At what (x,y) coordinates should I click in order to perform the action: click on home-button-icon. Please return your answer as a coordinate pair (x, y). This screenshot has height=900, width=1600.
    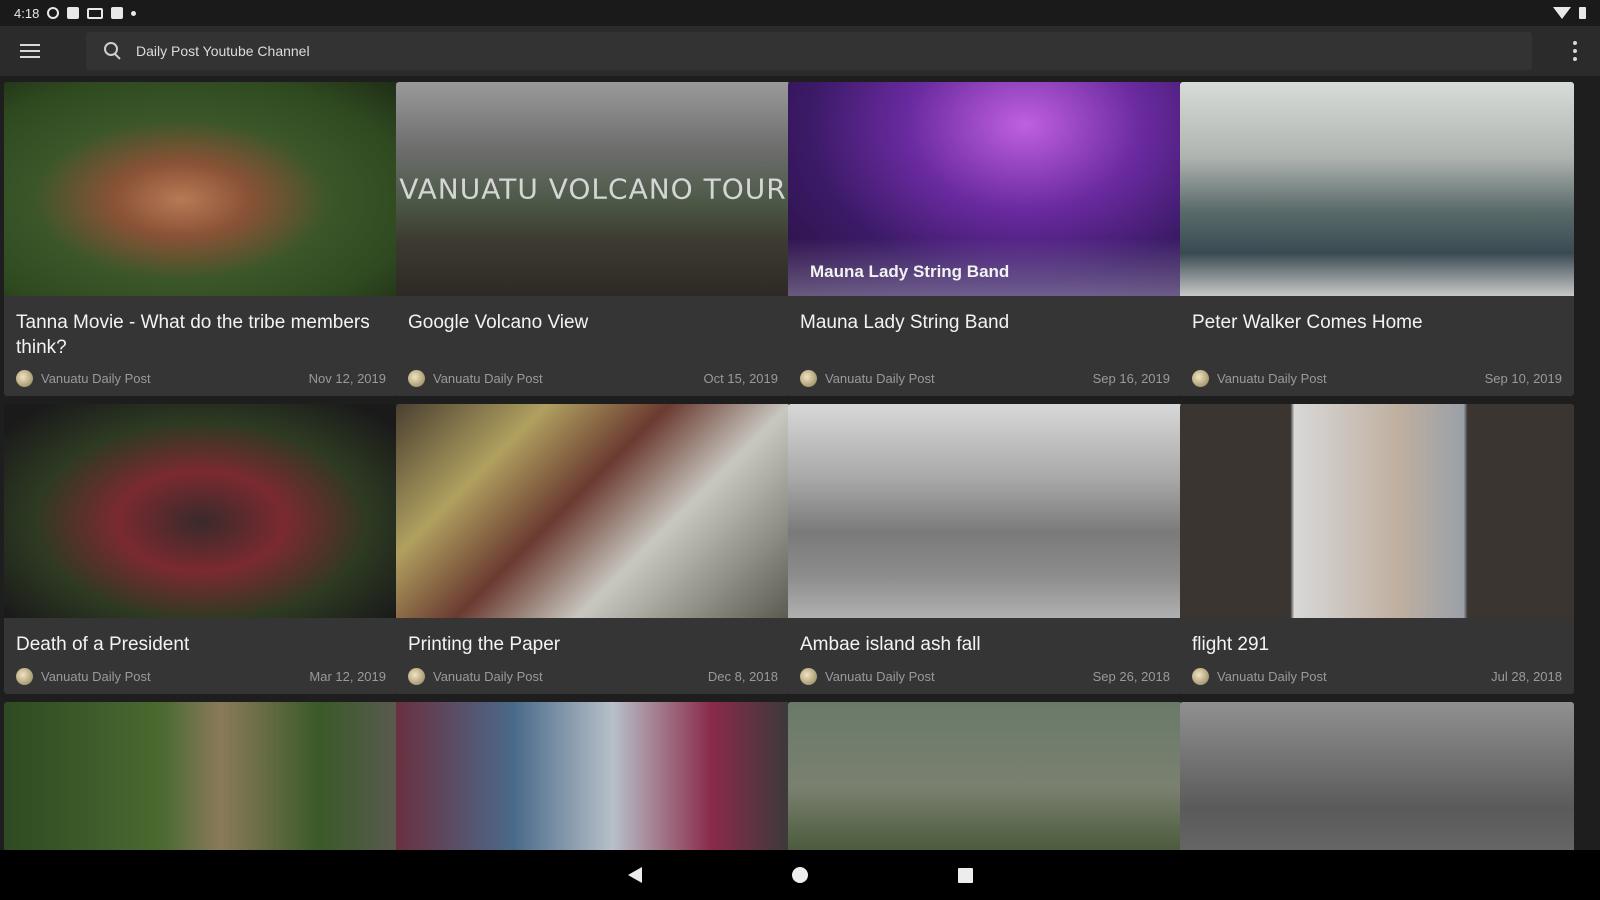
    Looking at the image, I should click on (799, 875).